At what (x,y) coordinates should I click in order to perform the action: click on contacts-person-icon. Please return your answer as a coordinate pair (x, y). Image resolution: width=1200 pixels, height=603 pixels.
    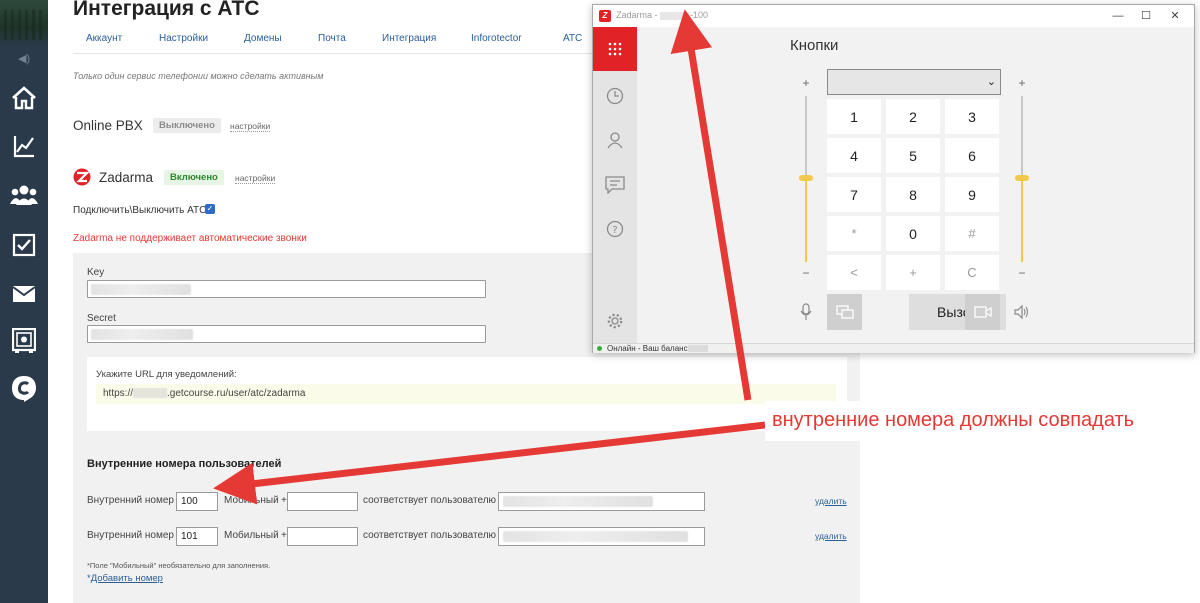
    Looking at the image, I should click on (615, 140).